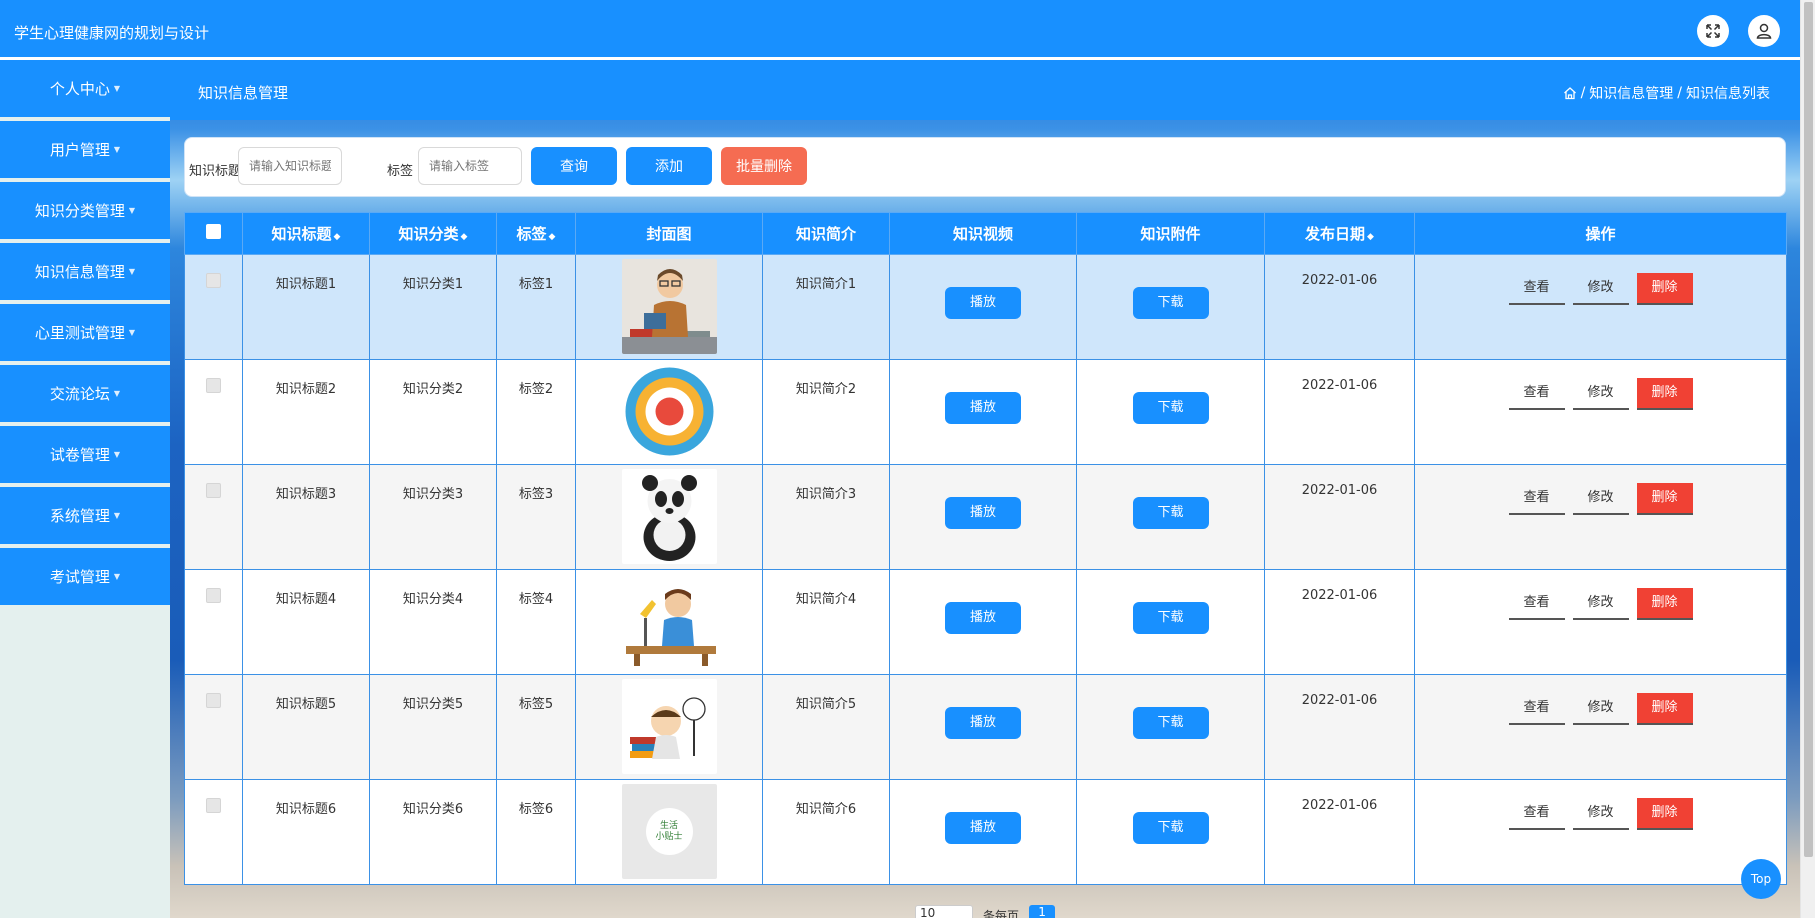  I want to click on select-all-checkbox, so click(213, 231).